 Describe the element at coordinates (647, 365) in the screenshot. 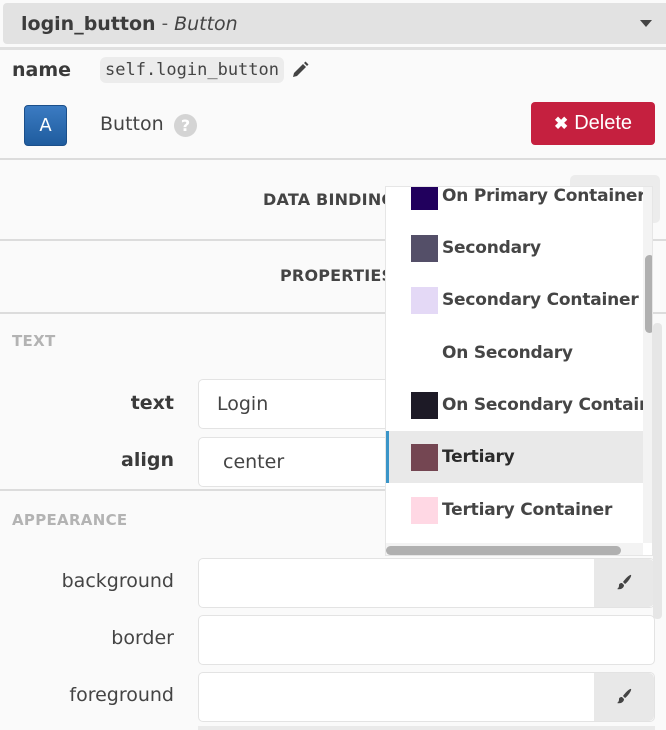

I see `dropdown-vertical-scrollbar-track` at that location.